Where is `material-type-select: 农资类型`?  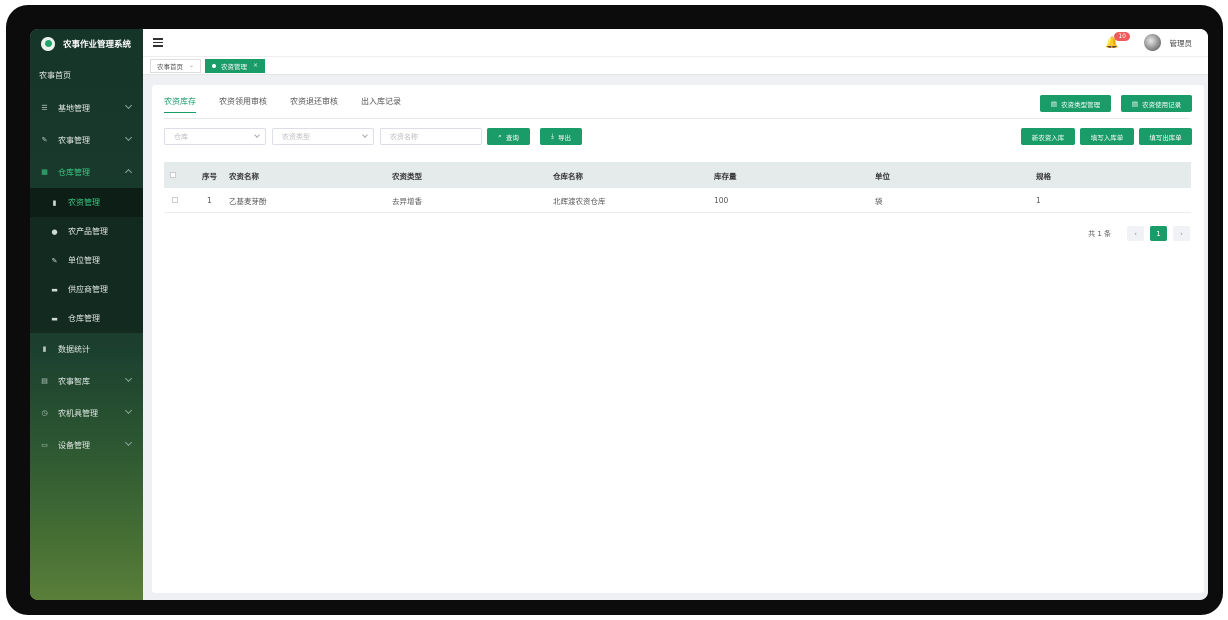
material-type-select: 农资类型 is located at coordinates (323, 136).